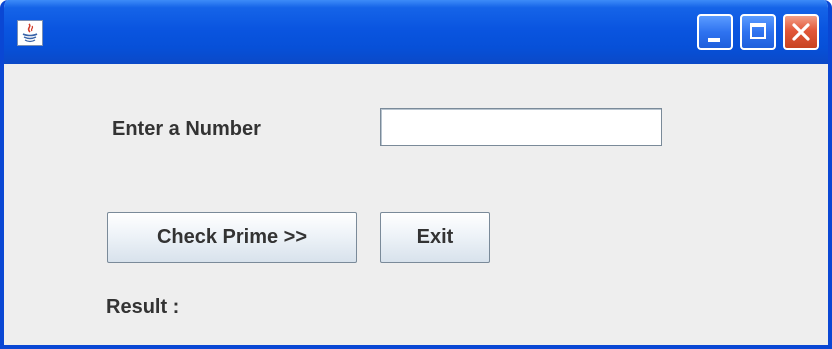  I want to click on close-button, so click(801, 32).